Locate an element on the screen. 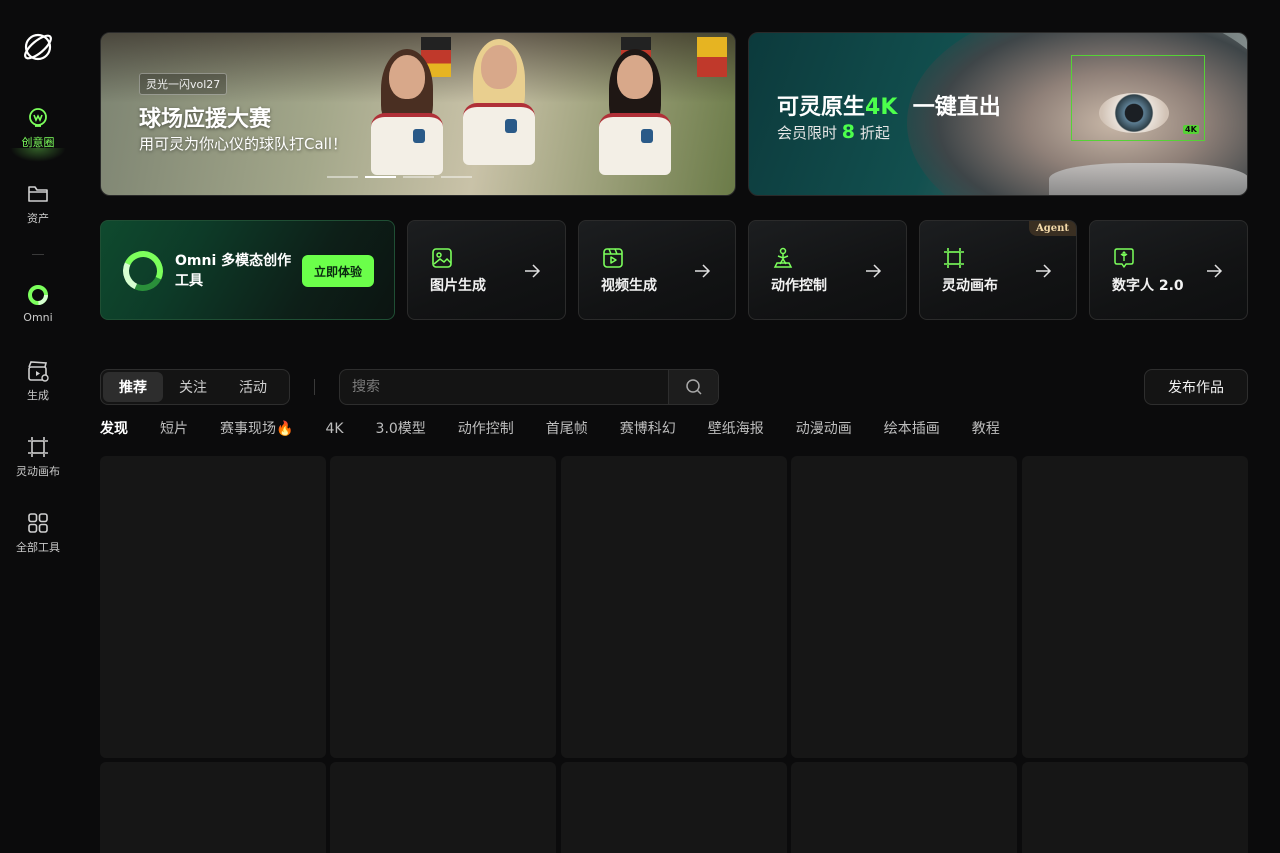 This screenshot has width=1280, height=853. sidebar-item-generate: 生成 is located at coordinates (38, 389).